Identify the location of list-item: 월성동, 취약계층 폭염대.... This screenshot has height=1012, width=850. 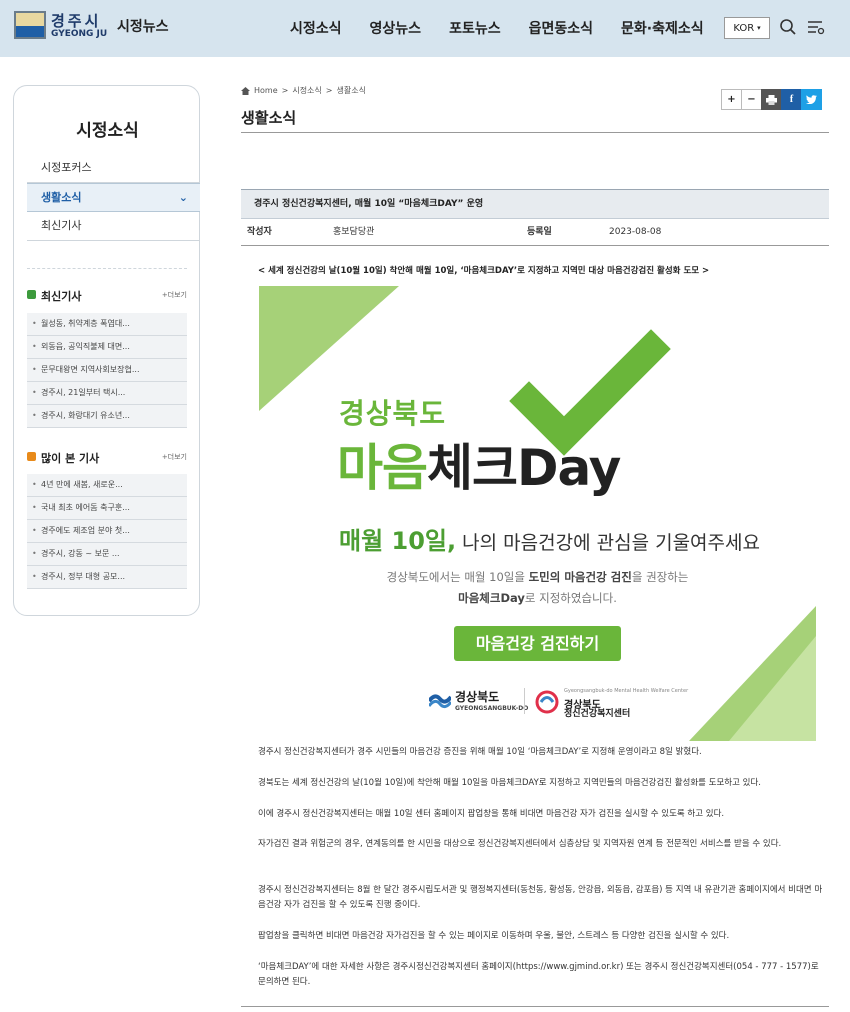
(107, 324).